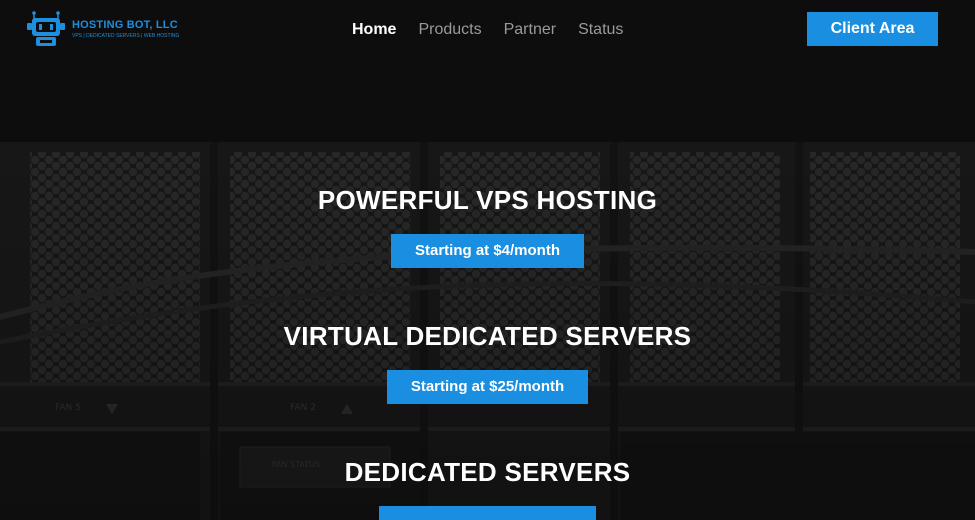  I want to click on nav-item-home: Home, so click(374, 30).